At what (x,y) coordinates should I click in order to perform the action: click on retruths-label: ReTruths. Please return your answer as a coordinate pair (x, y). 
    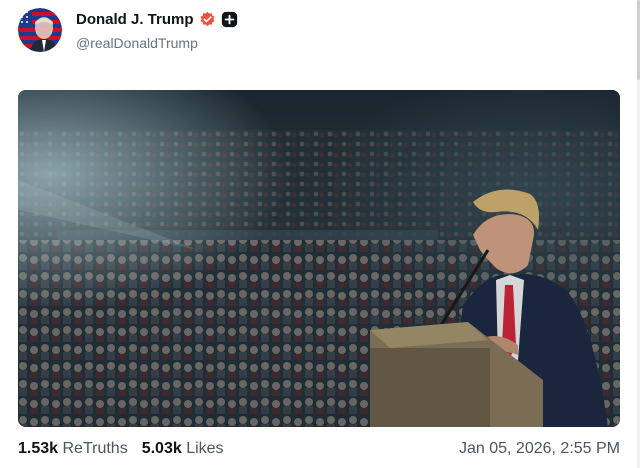
    Looking at the image, I should click on (95, 448).